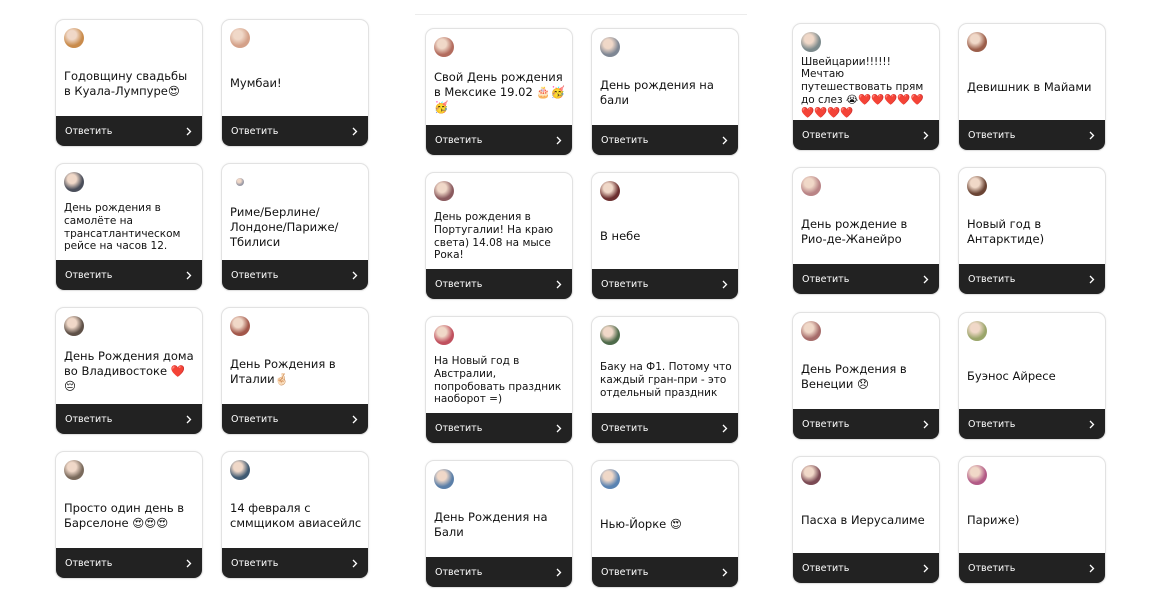 The image size is (1159, 607). I want to click on message-text-container: День рождение в Рио-де-Жанейро, so click(867, 231).